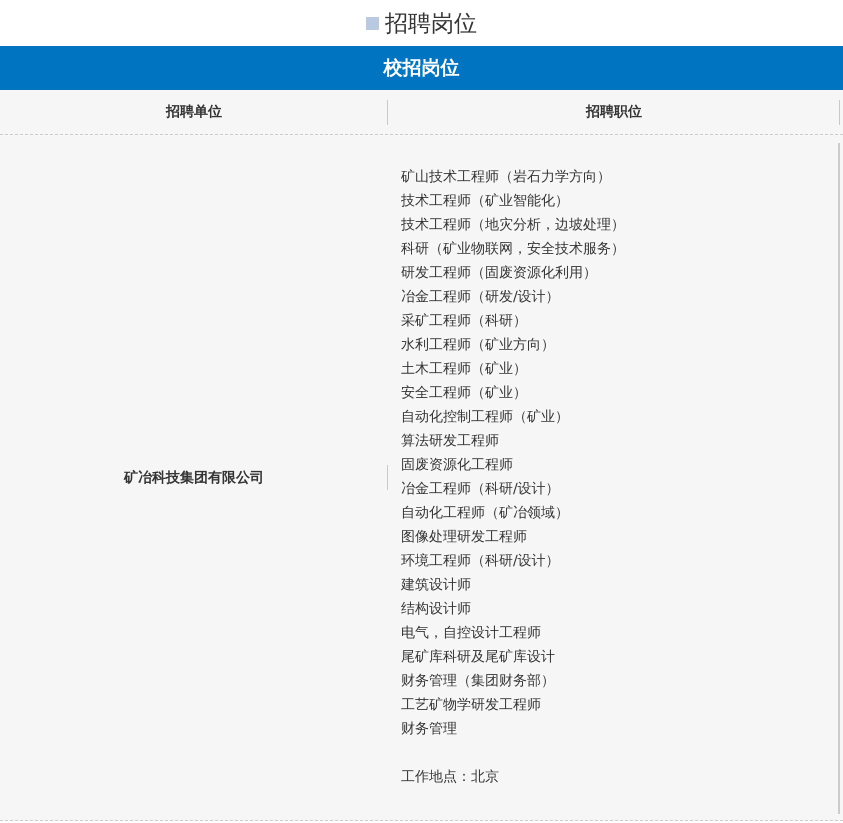 The width and height of the screenshot is (843, 823). What do you see at coordinates (422, 68) in the screenshot?
I see `table-title: 校招岗位` at bounding box center [422, 68].